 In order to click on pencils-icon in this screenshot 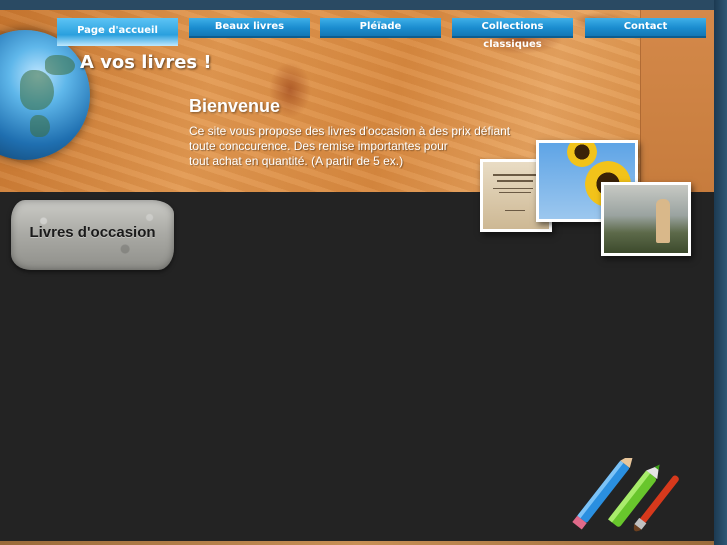, I will do `click(625, 495)`.